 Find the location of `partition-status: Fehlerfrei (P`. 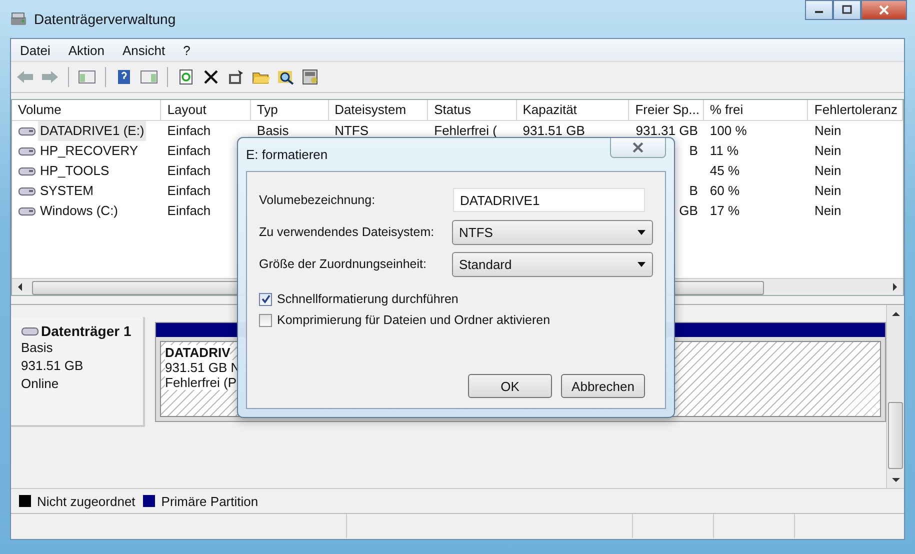

partition-status: Fehlerfrei (P is located at coordinates (202, 382).